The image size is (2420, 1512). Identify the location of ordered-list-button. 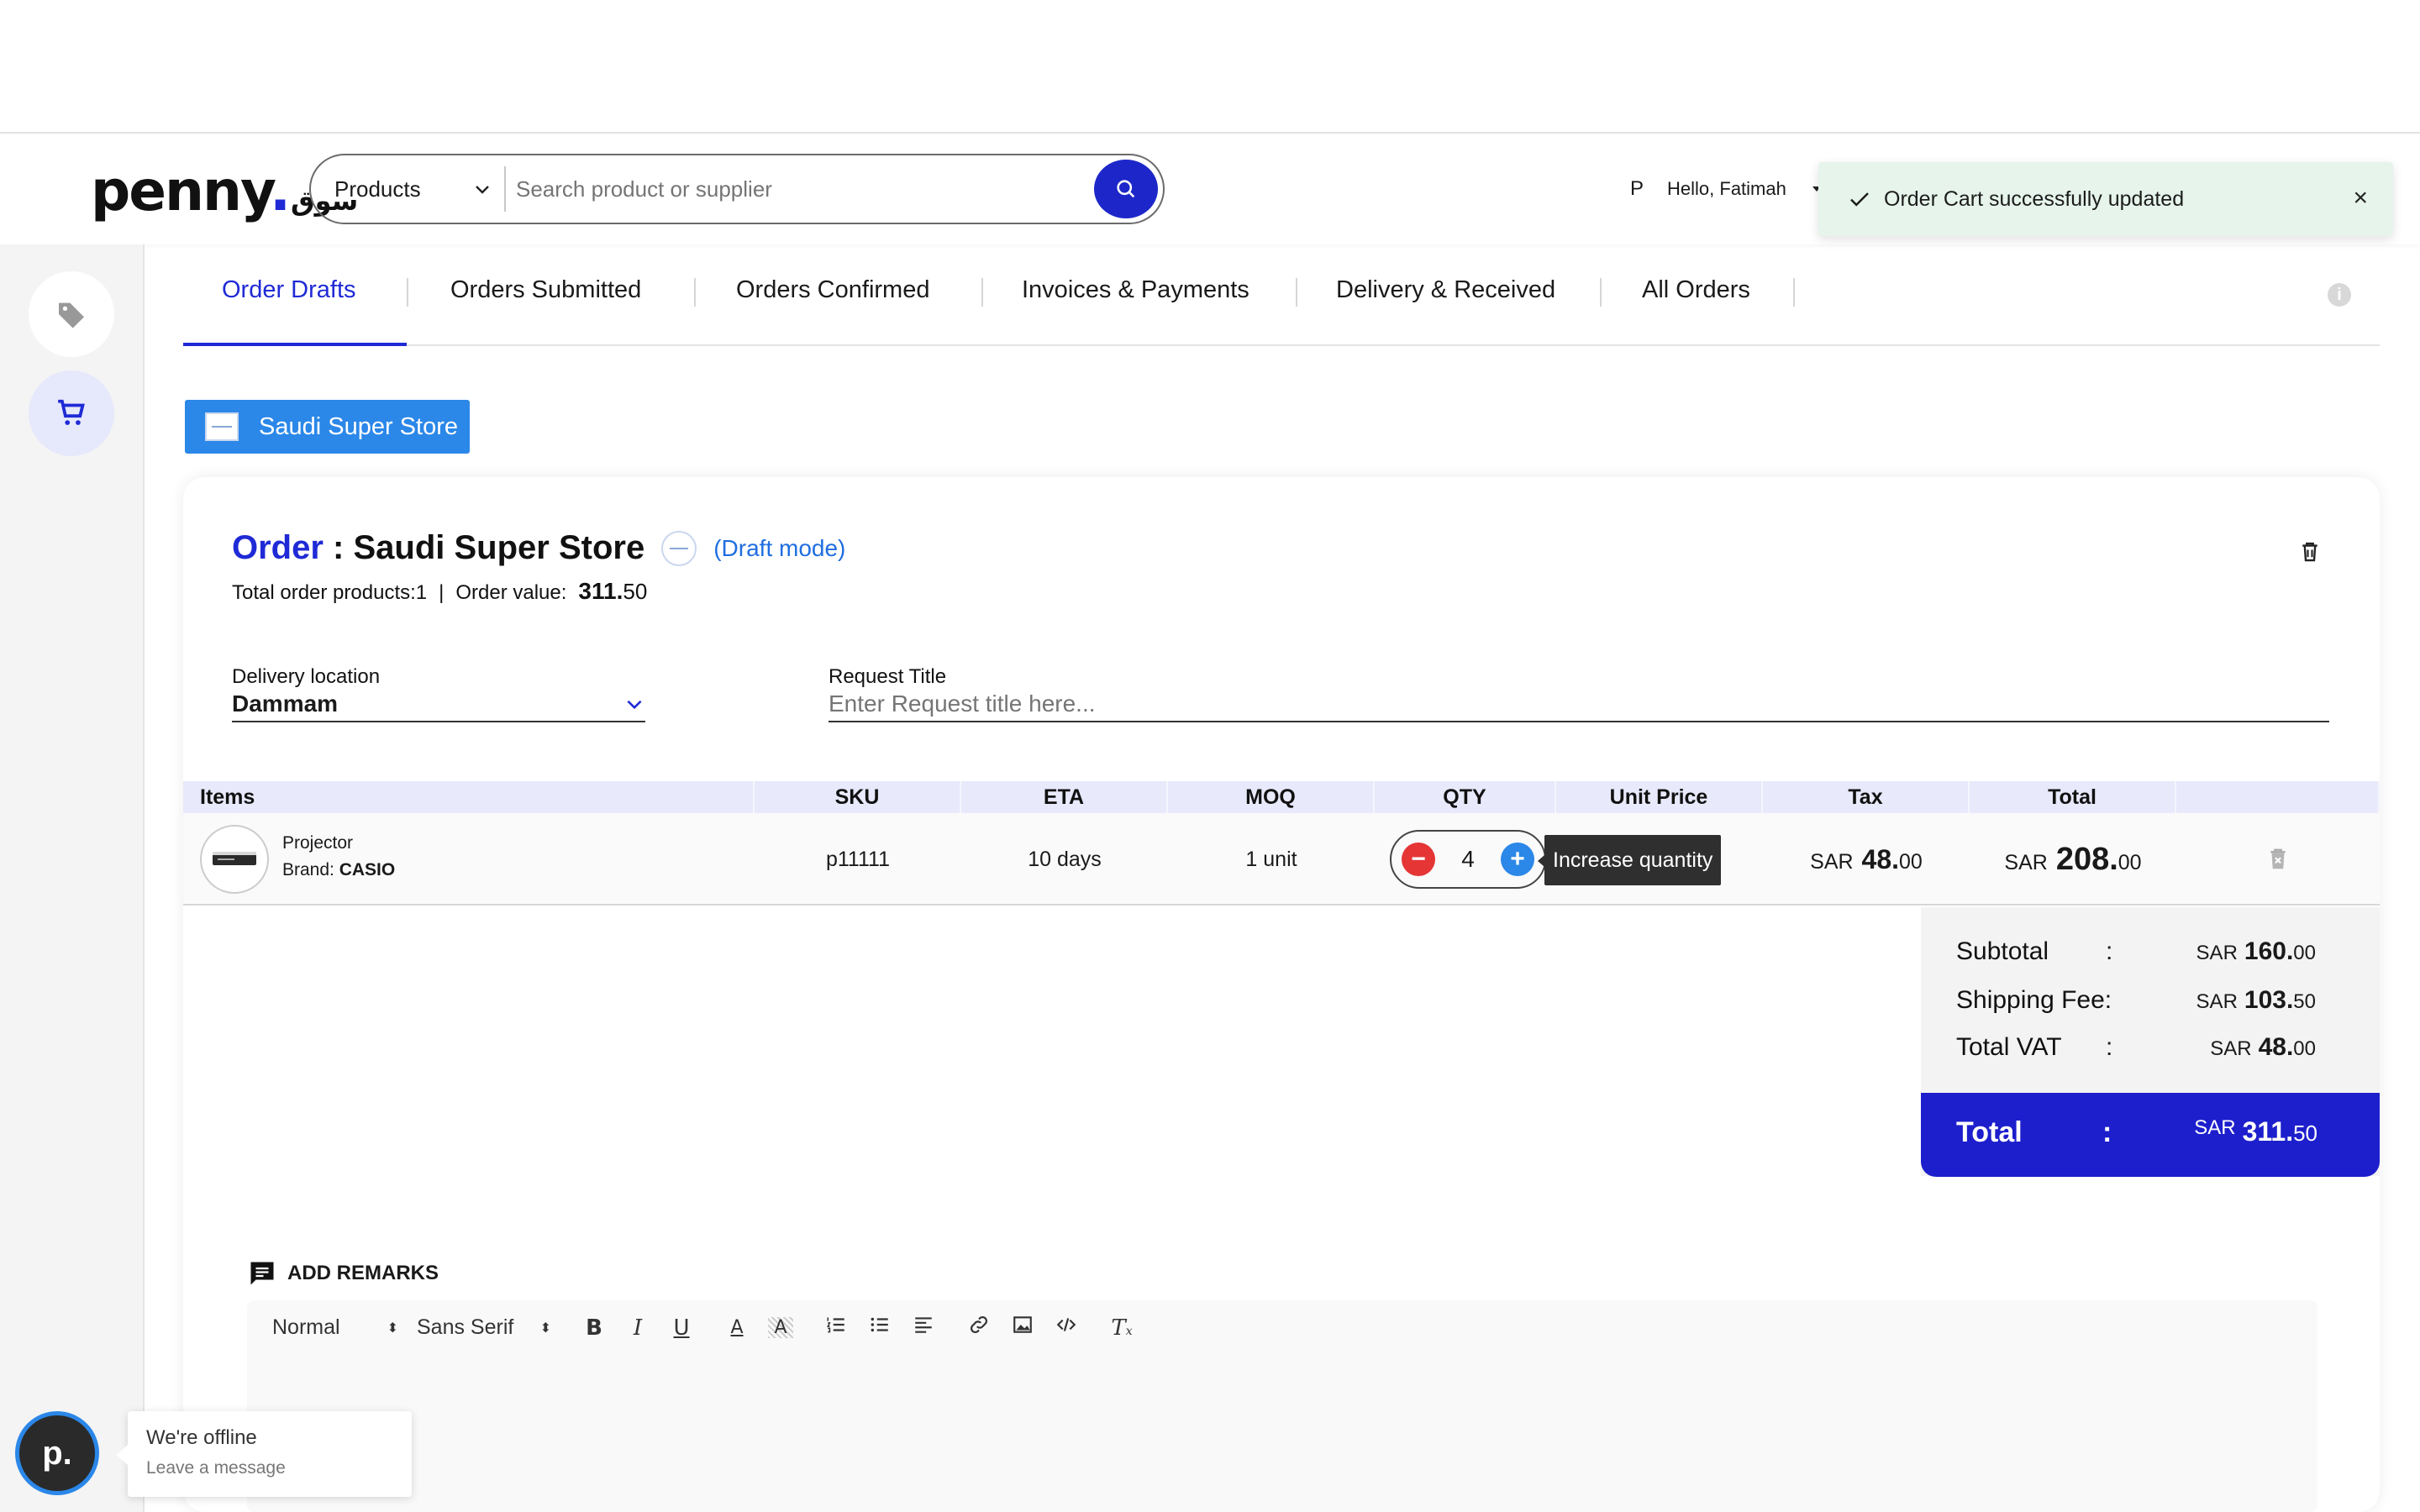
(836, 1327).